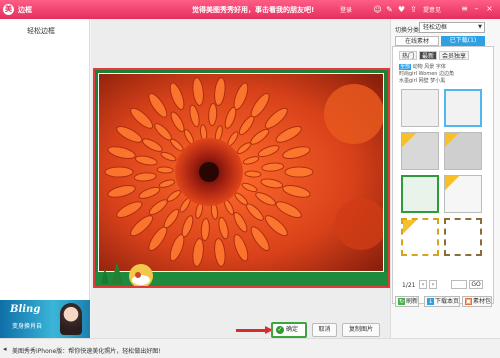  I want to click on subtab-vip: 会员独享, so click(454, 55).